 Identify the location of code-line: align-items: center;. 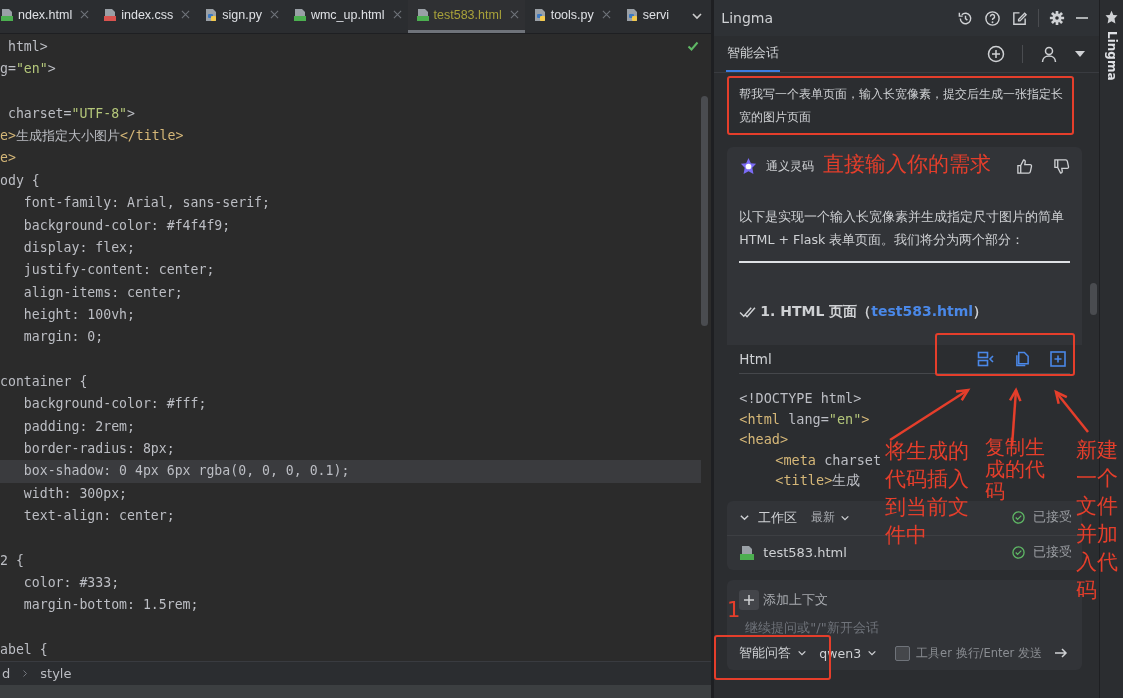
(102, 292).